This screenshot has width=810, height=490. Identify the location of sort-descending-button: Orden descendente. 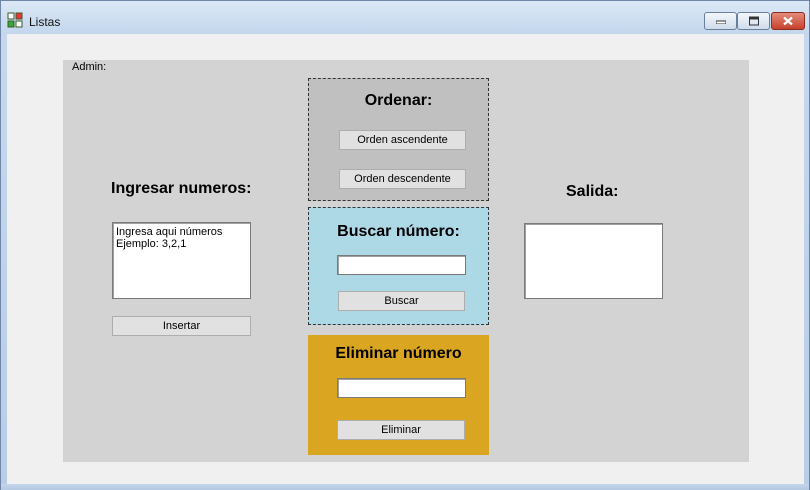
(402, 179).